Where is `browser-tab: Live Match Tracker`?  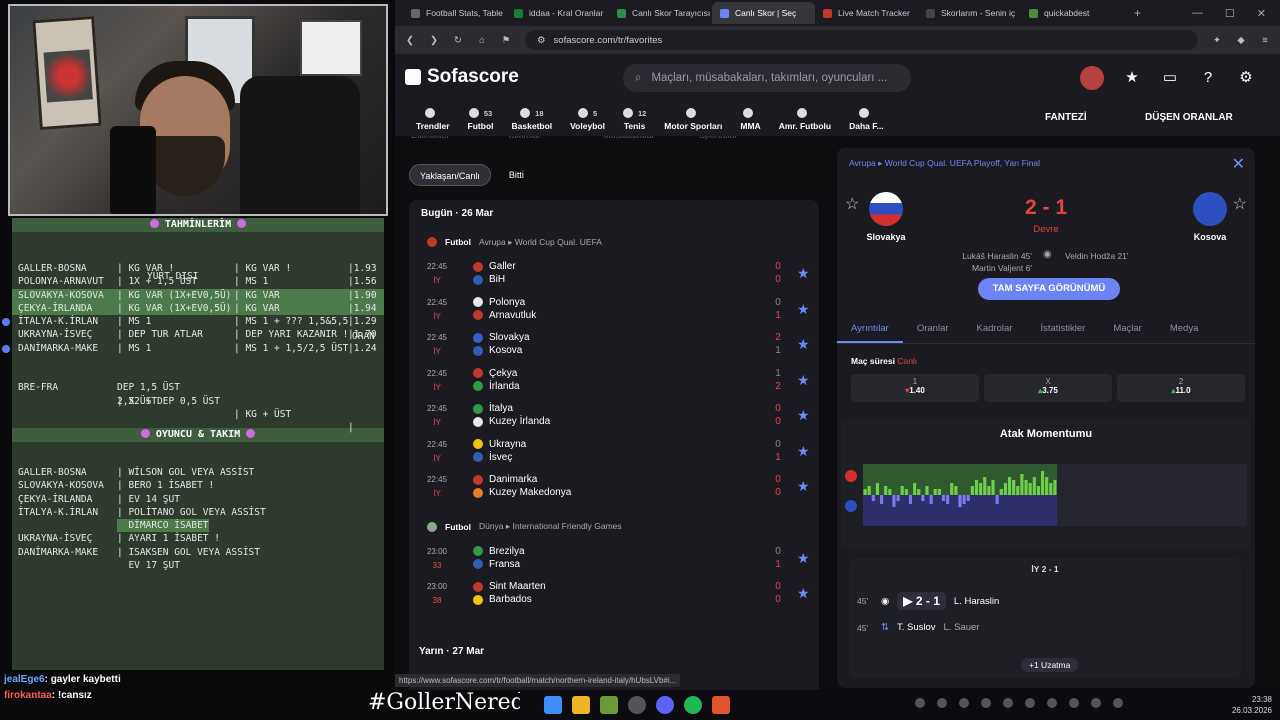 browser-tab: Live Match Tracker is located at coordinates (866, 13).